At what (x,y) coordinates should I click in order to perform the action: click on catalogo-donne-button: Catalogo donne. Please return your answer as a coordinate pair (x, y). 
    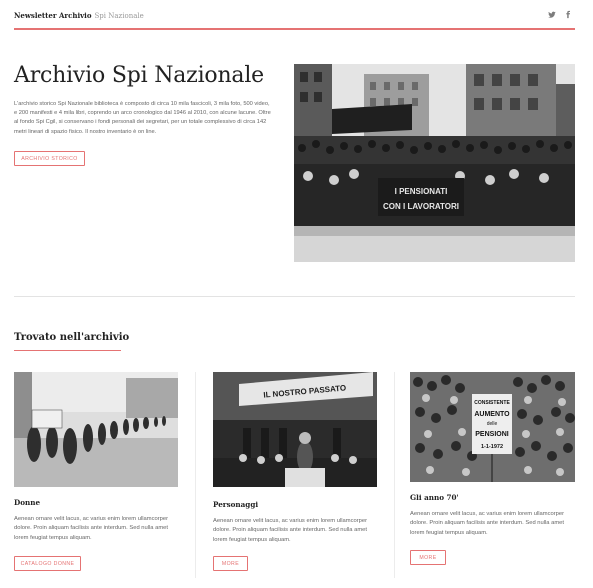
    Looking at the image, I should click on (47, 563).